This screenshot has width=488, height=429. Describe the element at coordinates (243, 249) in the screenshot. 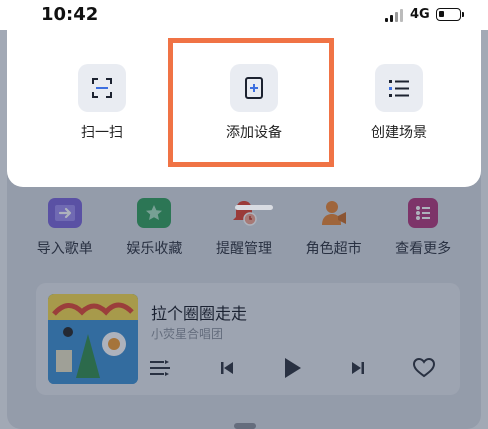

I see `shortcut-label: 提醒管理` at that location.